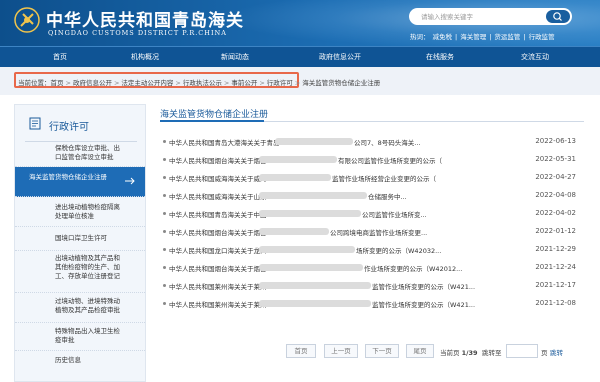 This screenshot has height=382, width=600. What do you see at coordinates (301, 351) in the screenshot?
I see `first-page-button: 首页` at bounding box center [301, 351].